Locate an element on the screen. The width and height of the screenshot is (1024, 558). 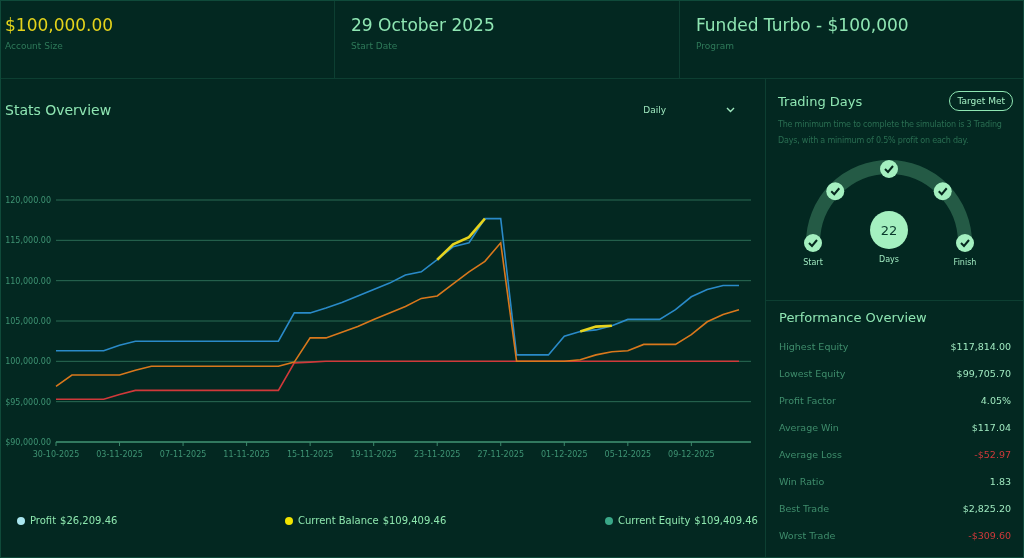
metric-value: 4.05% is located at coordinates (995, 400).